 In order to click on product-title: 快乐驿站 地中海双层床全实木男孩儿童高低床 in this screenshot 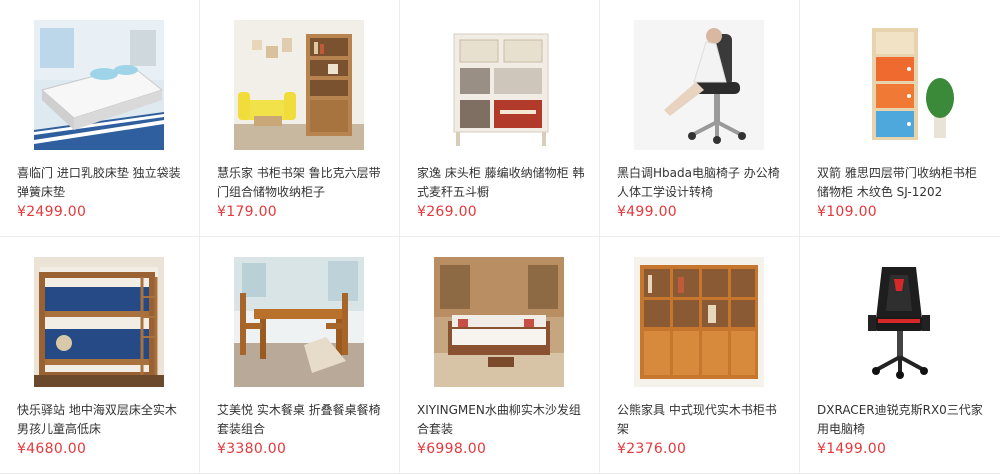, I will do `click(101, 420)`.